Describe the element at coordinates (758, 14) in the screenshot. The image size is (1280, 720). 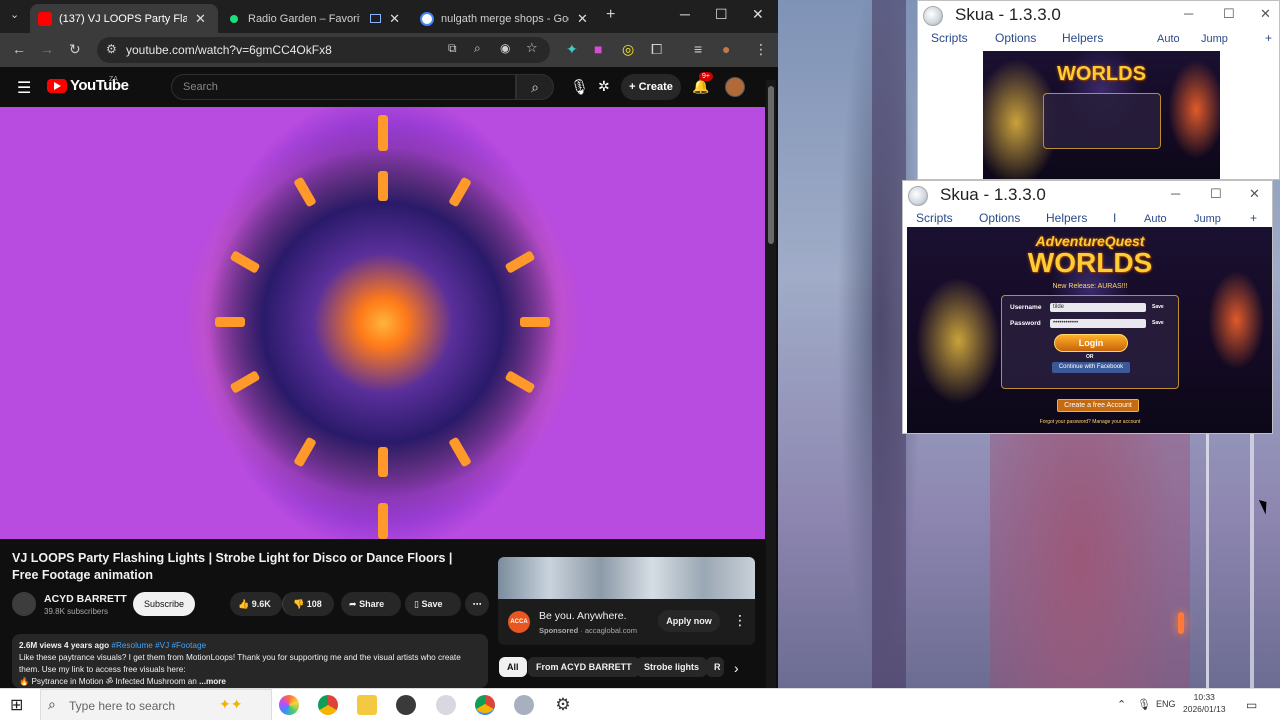
I see `close-window-icon: ✕` at that location.